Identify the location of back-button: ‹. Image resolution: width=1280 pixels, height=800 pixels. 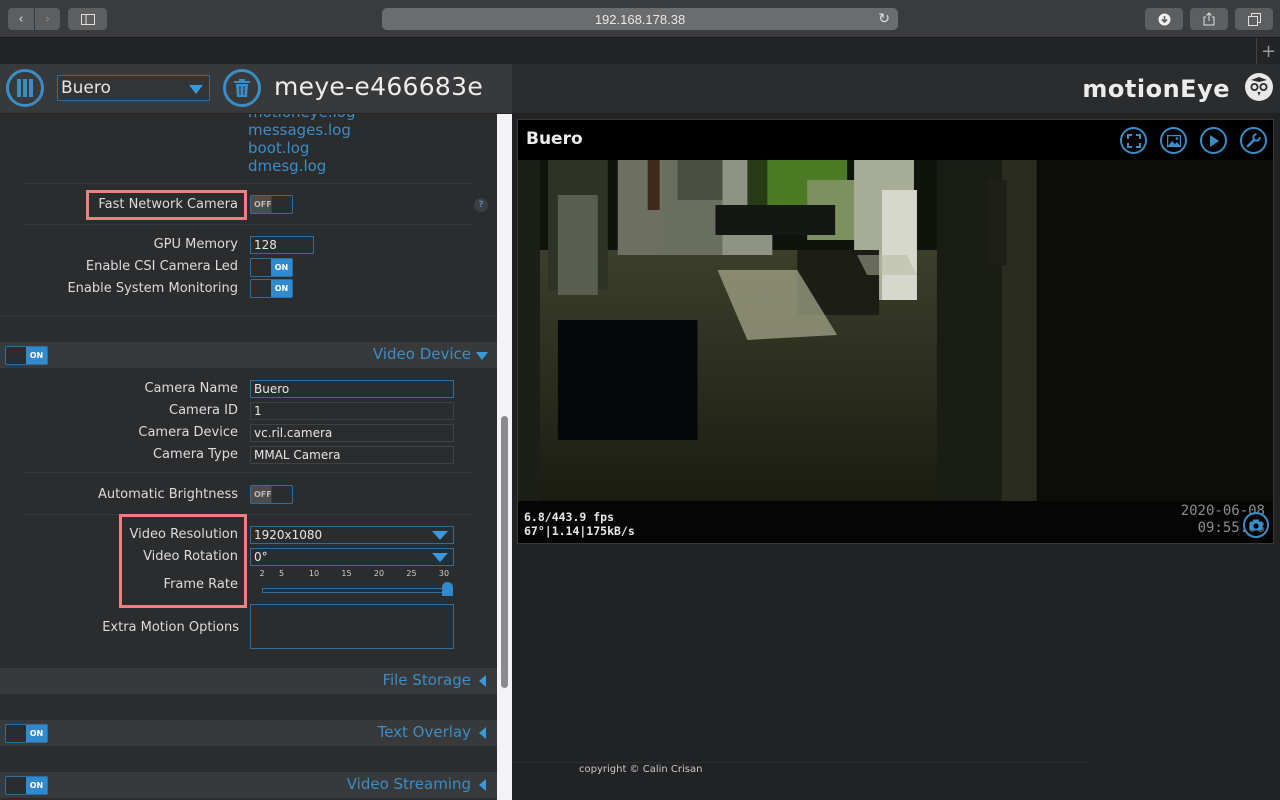
(21, 19).